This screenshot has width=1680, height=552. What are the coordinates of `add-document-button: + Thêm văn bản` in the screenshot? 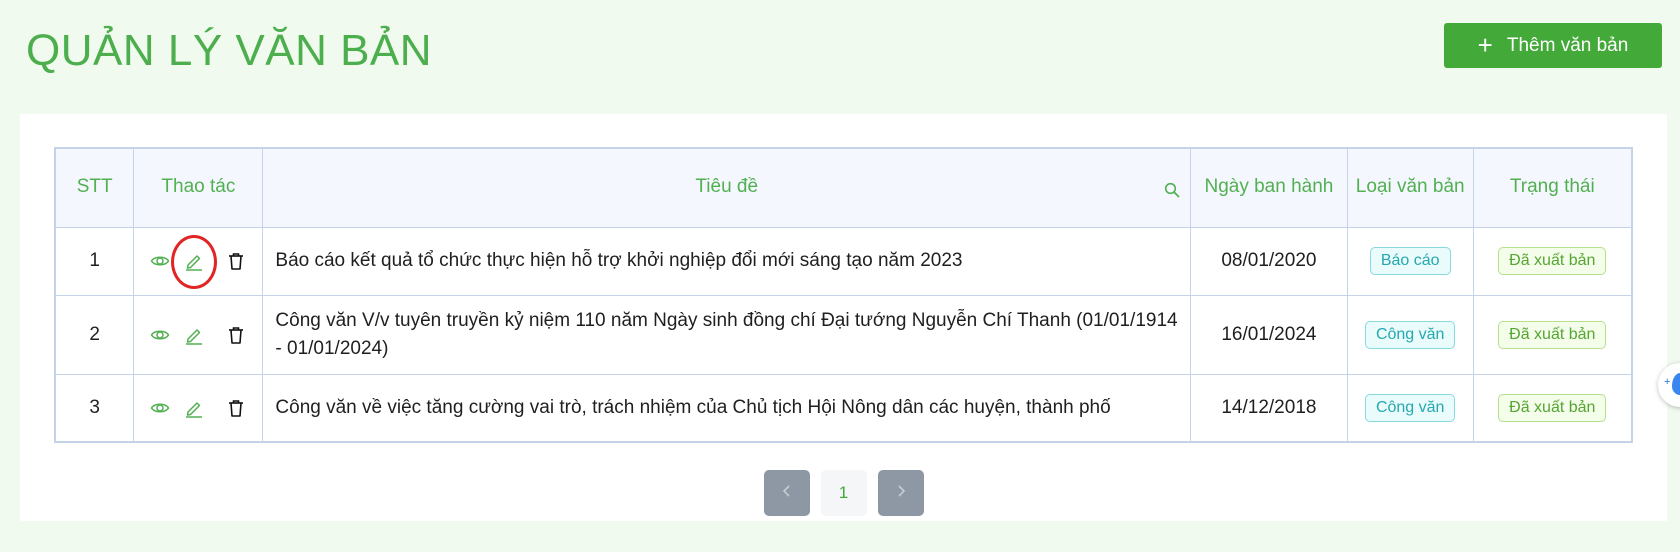 It's located at (1553, 45).